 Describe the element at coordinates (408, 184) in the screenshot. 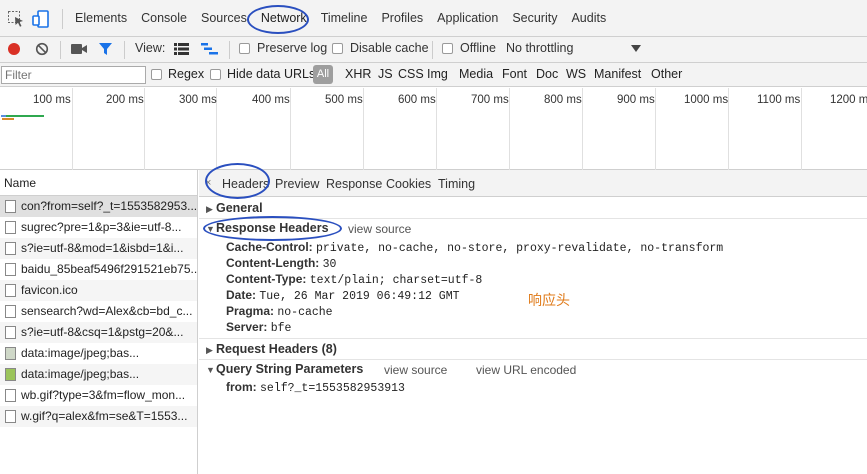

I see `tab-cookies: Cookies` at that location.